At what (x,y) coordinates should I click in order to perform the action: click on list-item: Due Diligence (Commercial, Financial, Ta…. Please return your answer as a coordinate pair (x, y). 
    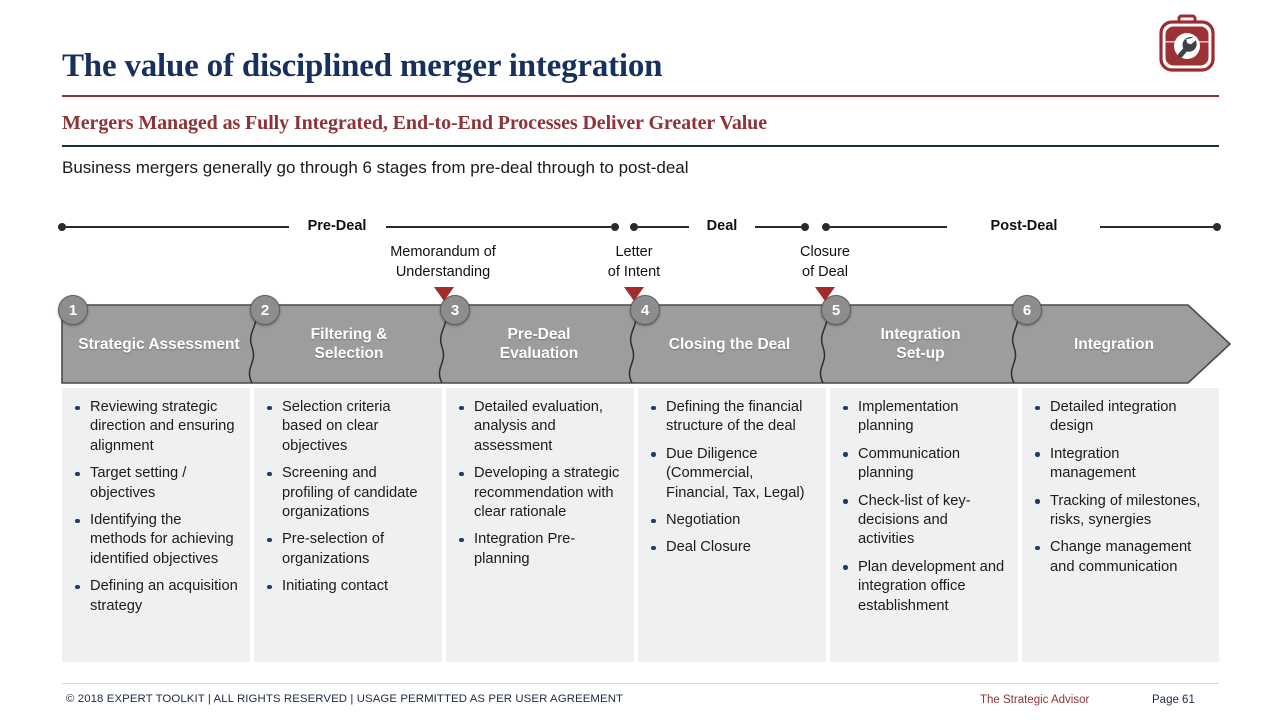
    Looking at the image, I should click on (731, 474).